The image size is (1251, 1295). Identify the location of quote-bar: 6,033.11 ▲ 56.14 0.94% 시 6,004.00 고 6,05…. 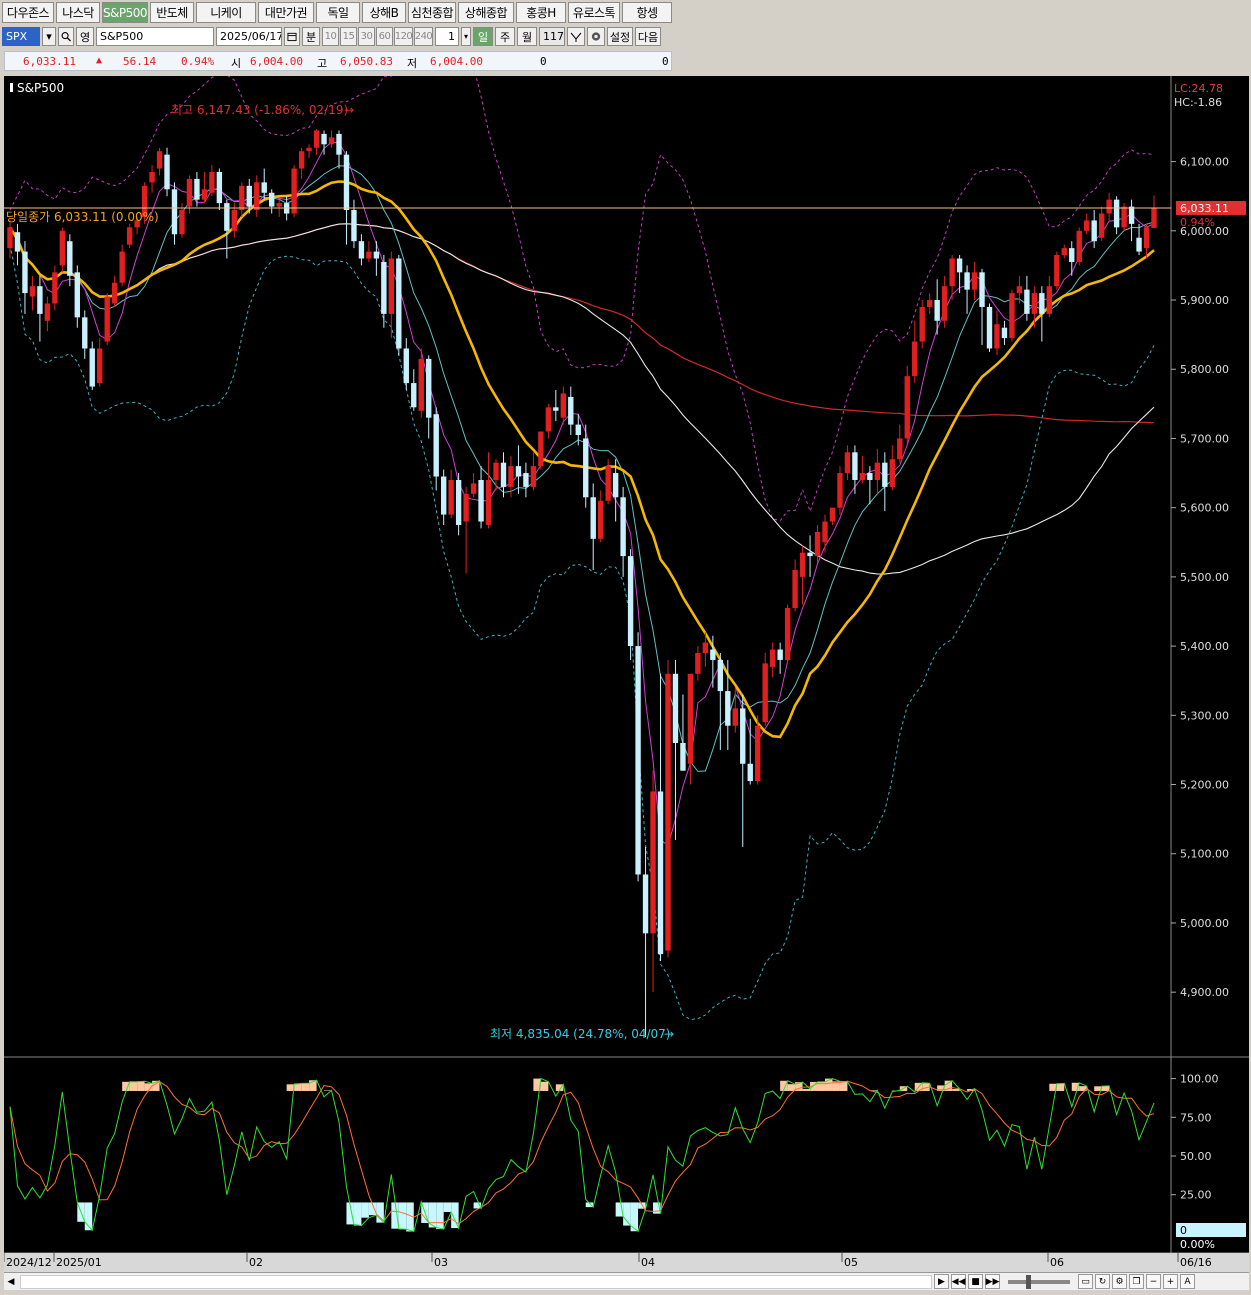
(338, 61).